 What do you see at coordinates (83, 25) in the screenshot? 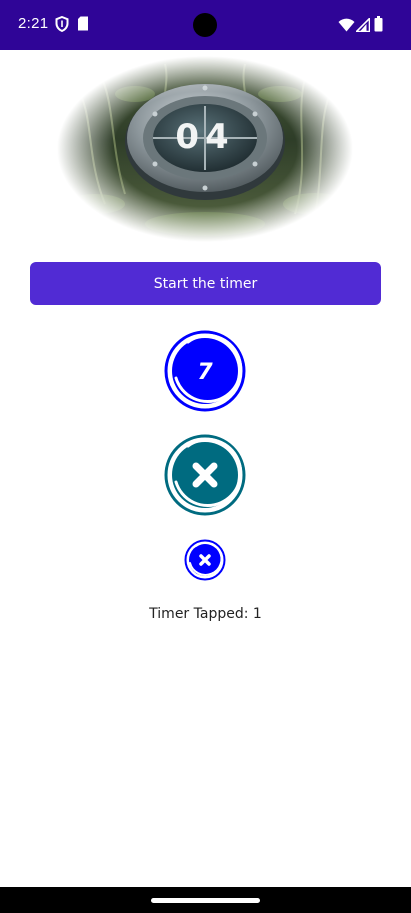
I see `sd-card-icon` at bounding box center [83, 25].